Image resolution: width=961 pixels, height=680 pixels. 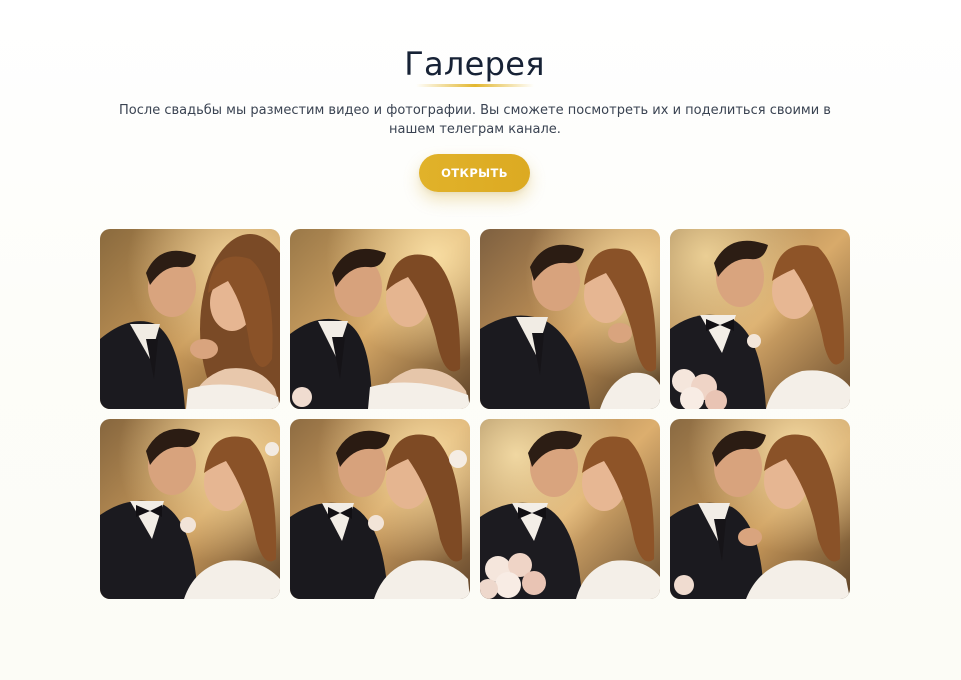 I want to click on title-underline-decoration, so click(x=475, y=85).